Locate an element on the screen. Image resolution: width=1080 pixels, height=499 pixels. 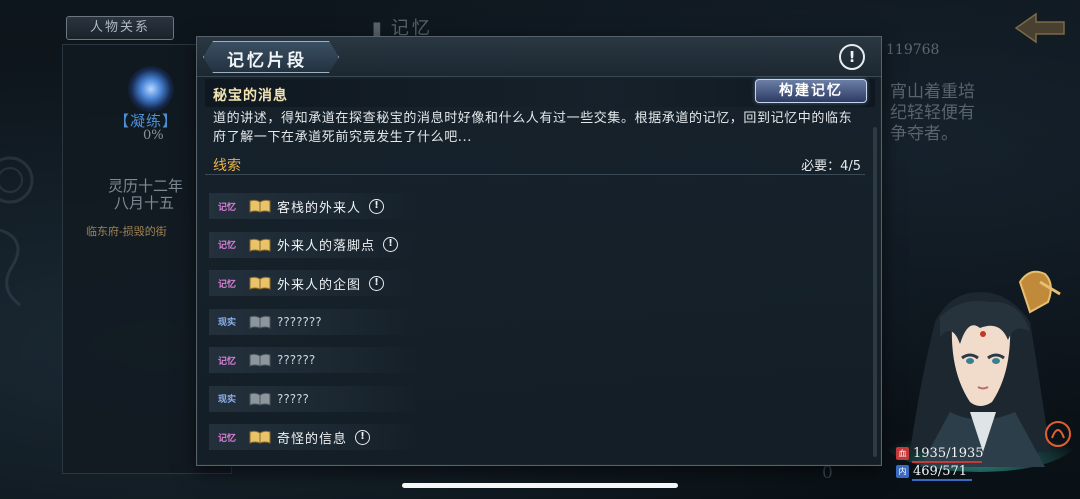
clue-item: 记忆 奇怪的信息 ! is located at coordinates (429, 437).